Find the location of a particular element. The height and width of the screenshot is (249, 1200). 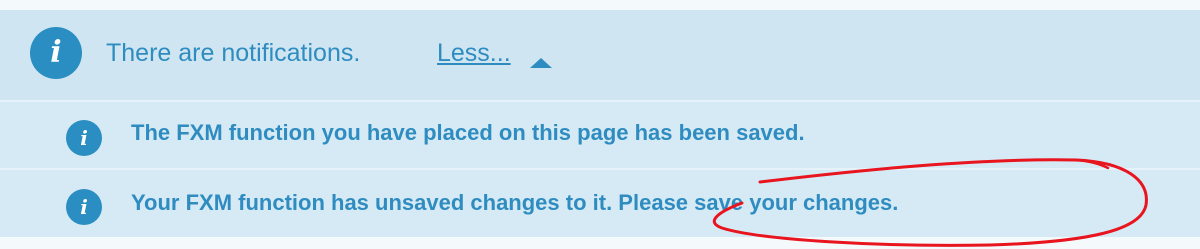

bottom-divider is located at coordinates (600, 243).